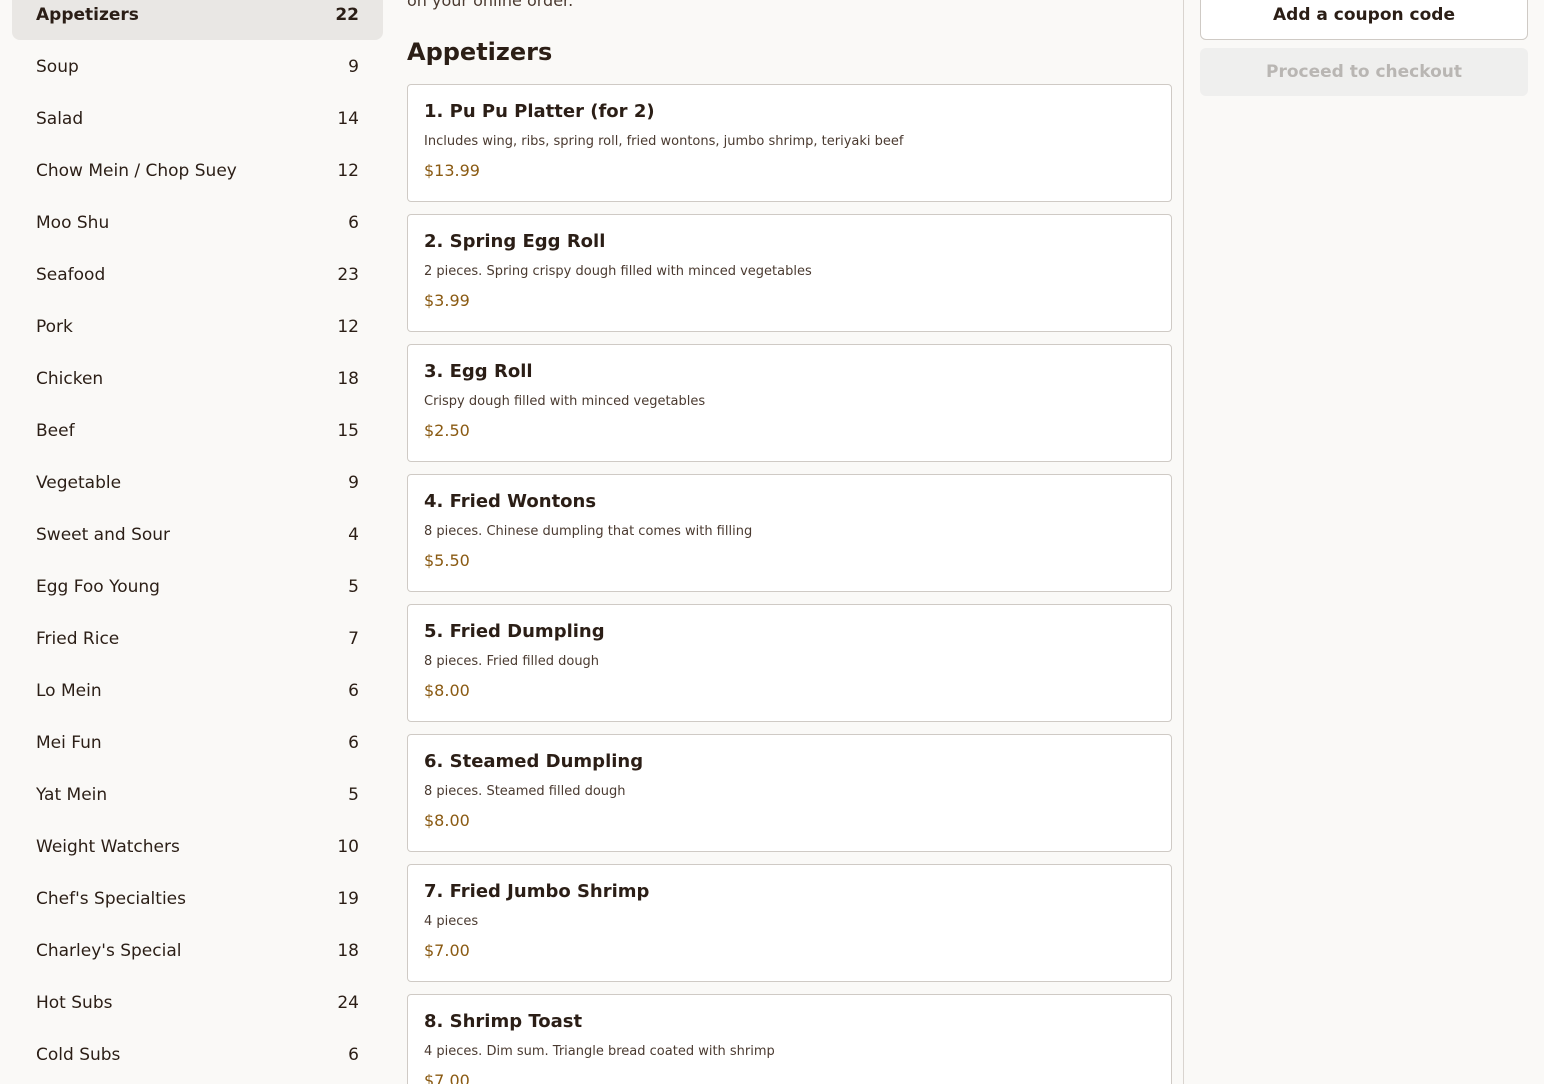 The height and width of the screenshot is (1084, 1544). What do you see at coordinates (347, 15) in the screenshot?
I see `category-count: 22` at bounding box center [347, 15].